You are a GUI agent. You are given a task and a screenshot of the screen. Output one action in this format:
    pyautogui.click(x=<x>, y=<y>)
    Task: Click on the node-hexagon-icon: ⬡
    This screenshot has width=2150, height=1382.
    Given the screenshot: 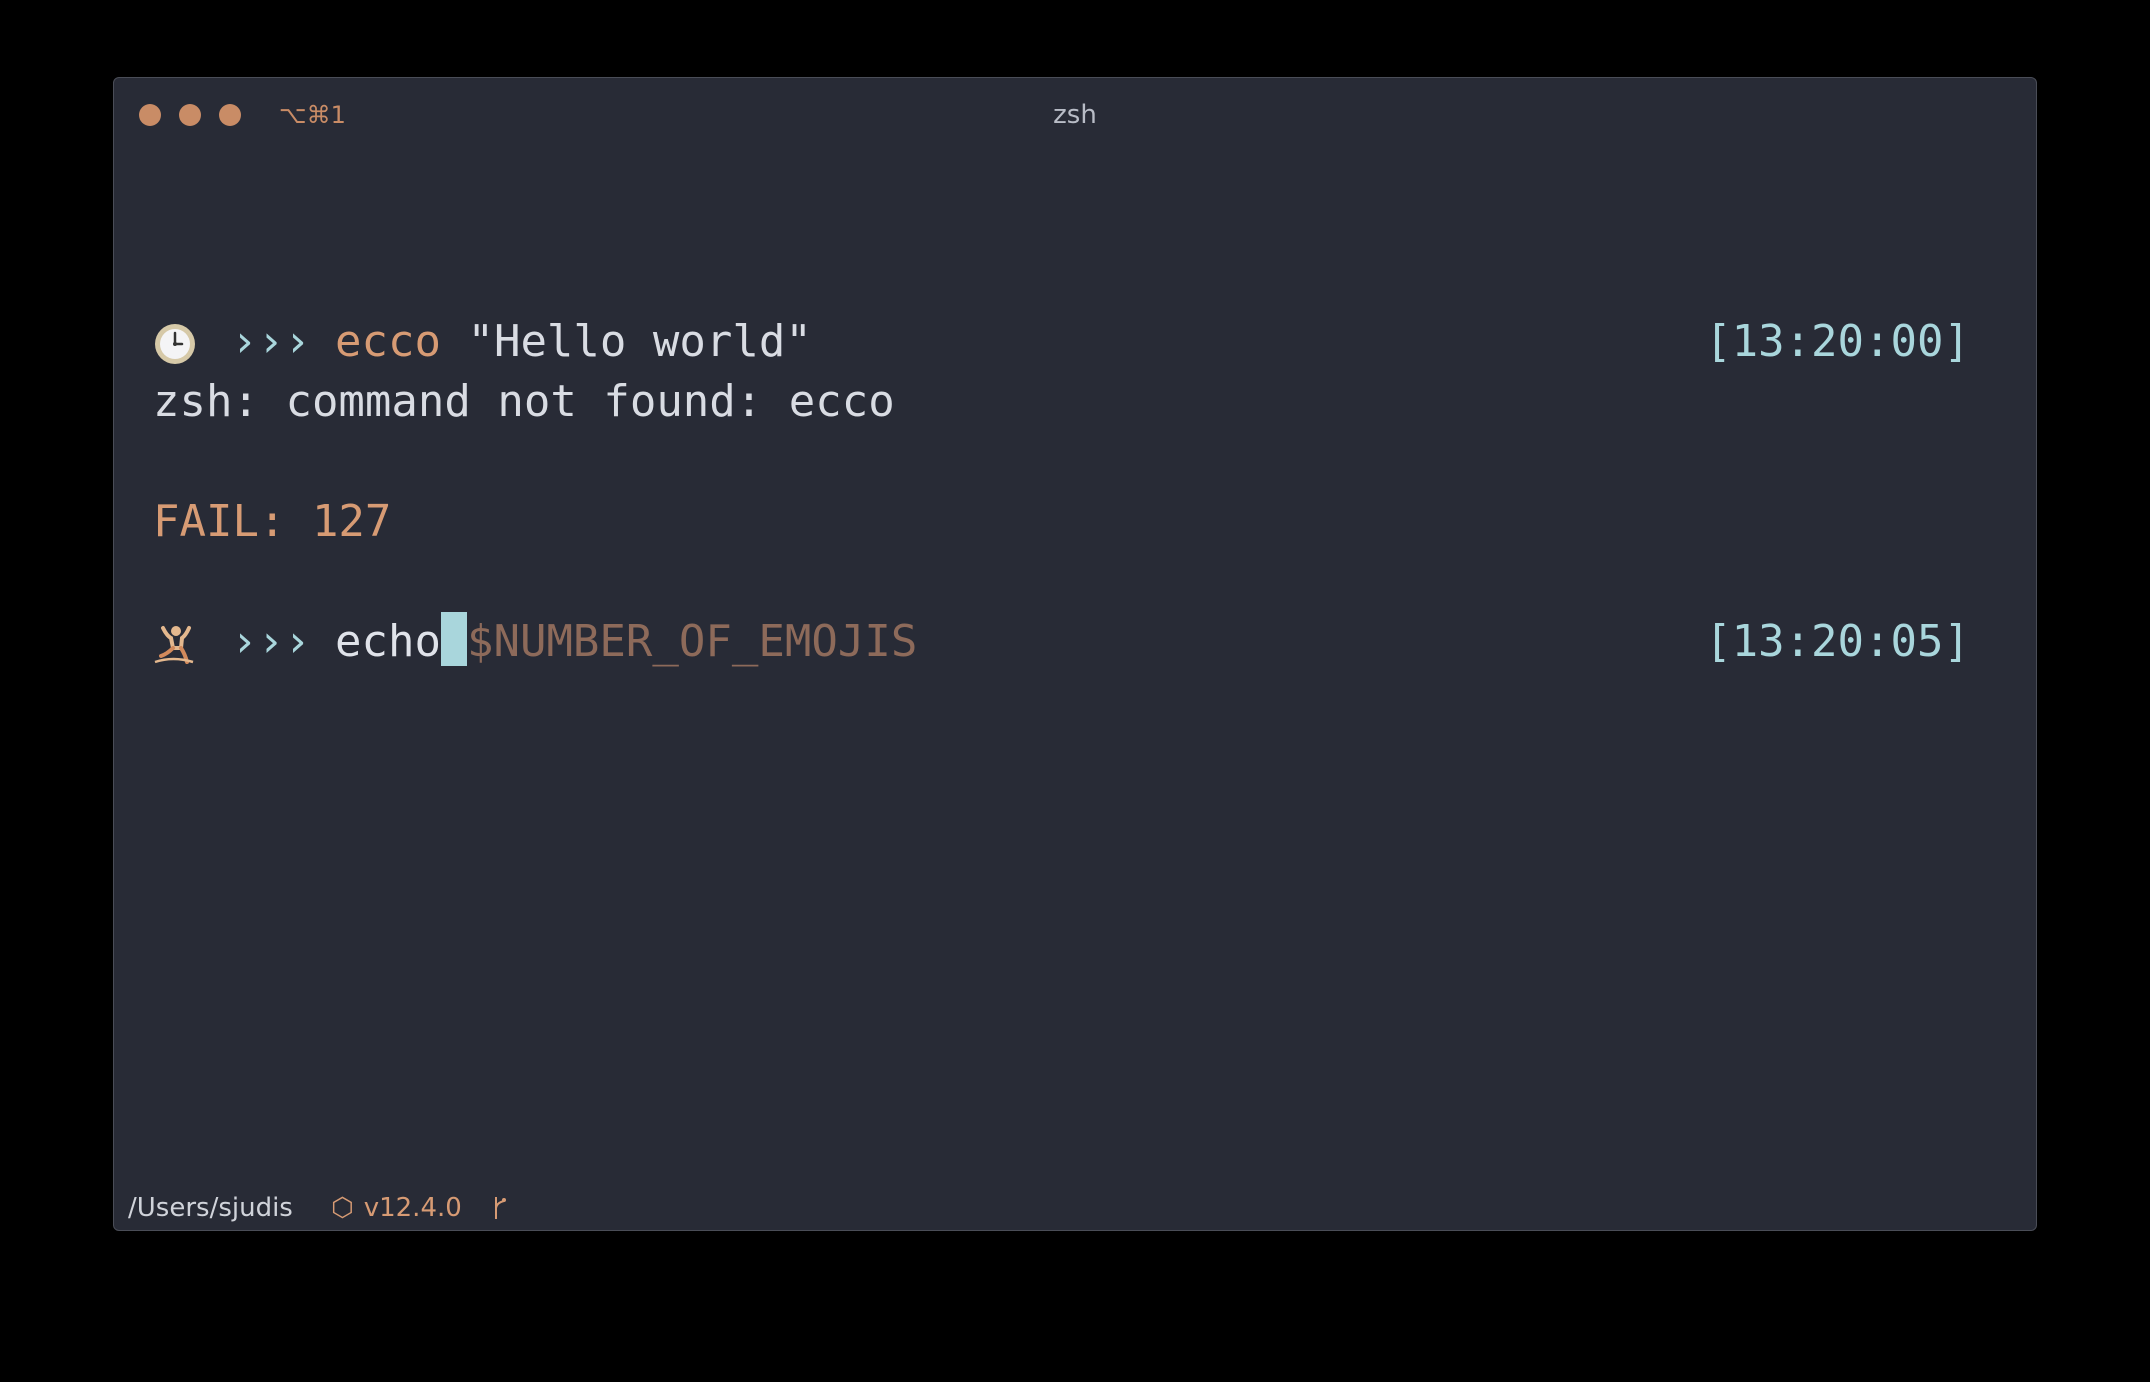 What is the action you would take?
    pyautogui.click(x=342, y=1208)
    